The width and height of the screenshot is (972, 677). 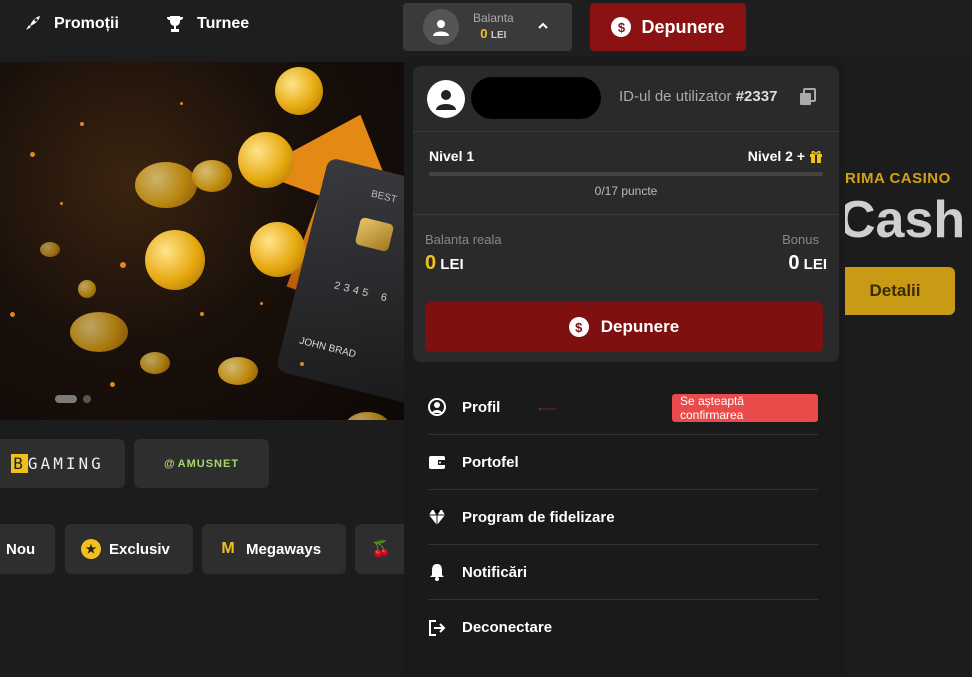 What do you see at coordinates (437, 572) in the screenshot?
I see `bell-icon` at bounding box center [437, 572].